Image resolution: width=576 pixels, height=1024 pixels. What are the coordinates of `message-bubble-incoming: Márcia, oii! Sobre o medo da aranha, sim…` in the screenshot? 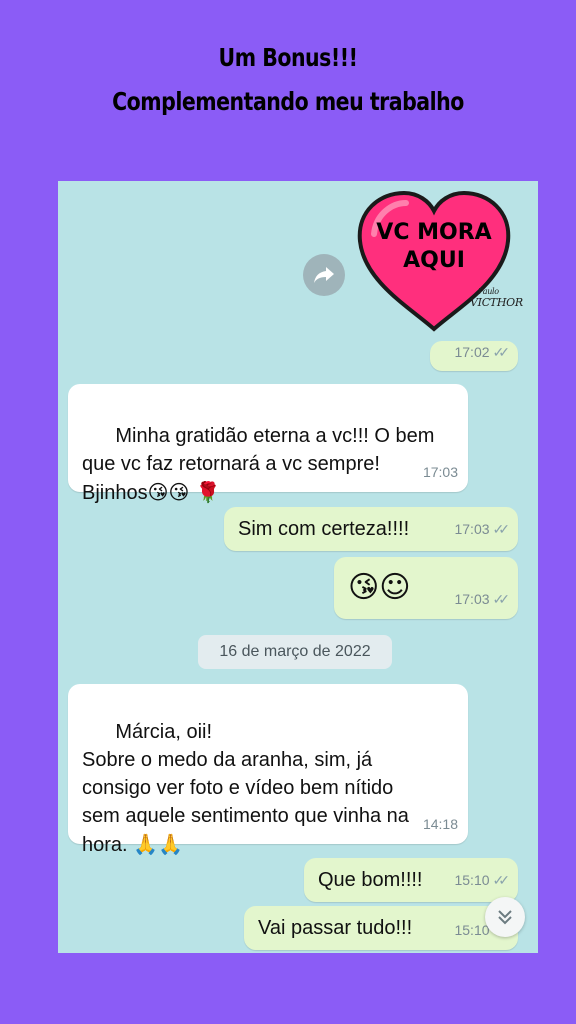 It's located at (268, 770).